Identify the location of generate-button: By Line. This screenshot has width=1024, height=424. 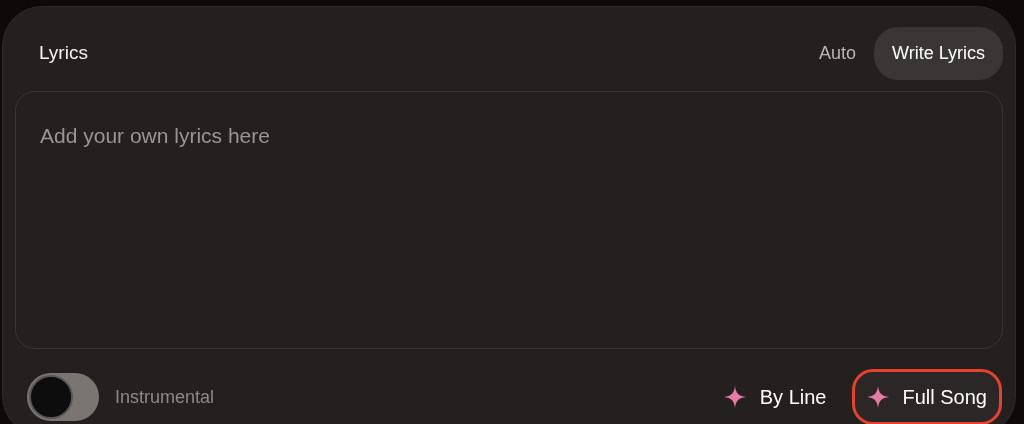
(775, 397).